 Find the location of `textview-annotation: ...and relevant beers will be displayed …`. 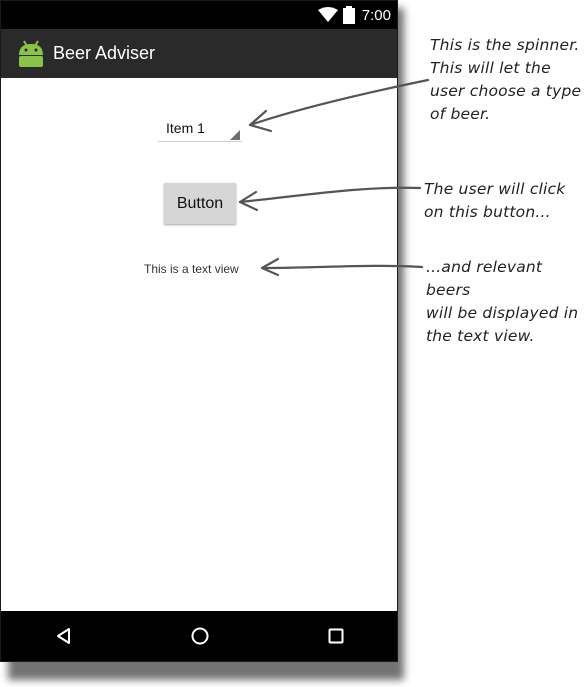

textview-annotation: ...and relevant beers will be displayed … is located at coordinates (502, 301).